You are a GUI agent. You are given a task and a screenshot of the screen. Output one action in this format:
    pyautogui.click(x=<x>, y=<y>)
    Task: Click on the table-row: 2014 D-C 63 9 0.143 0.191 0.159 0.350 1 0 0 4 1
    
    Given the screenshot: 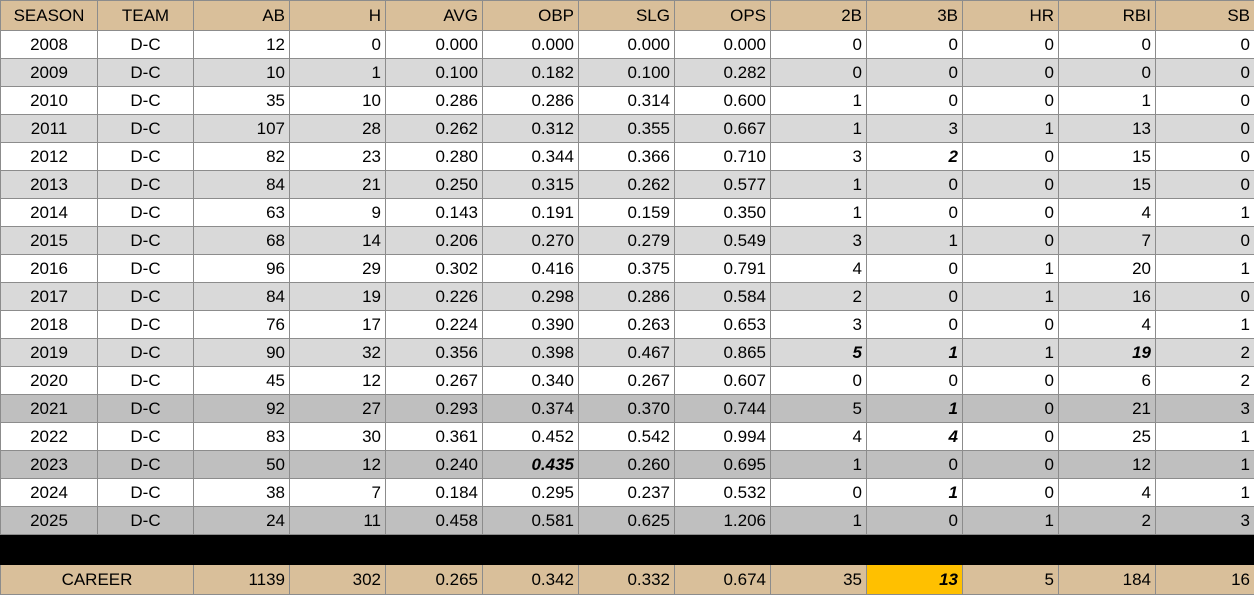 What is the action you would take?
    pyautogui.click(x=627, y=212)
    